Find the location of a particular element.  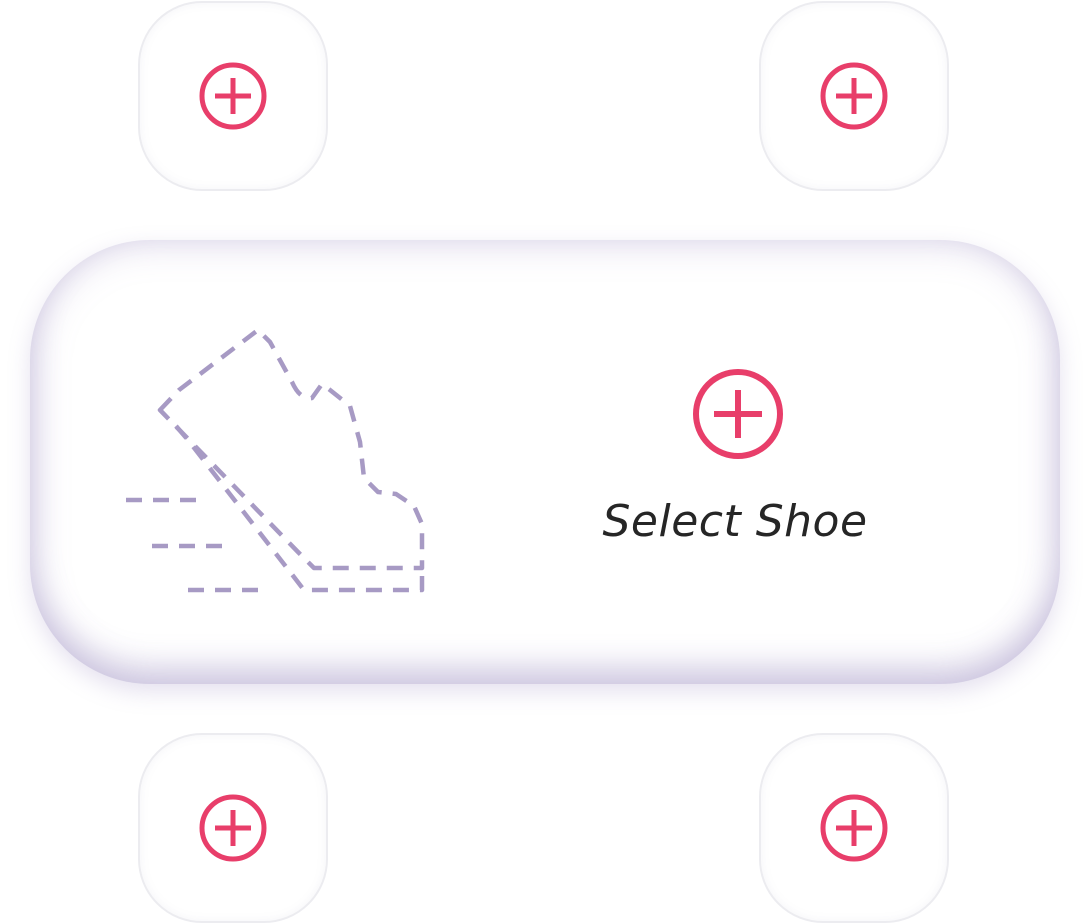

add-slot-bottom-left is located at coordinates (233, 828).